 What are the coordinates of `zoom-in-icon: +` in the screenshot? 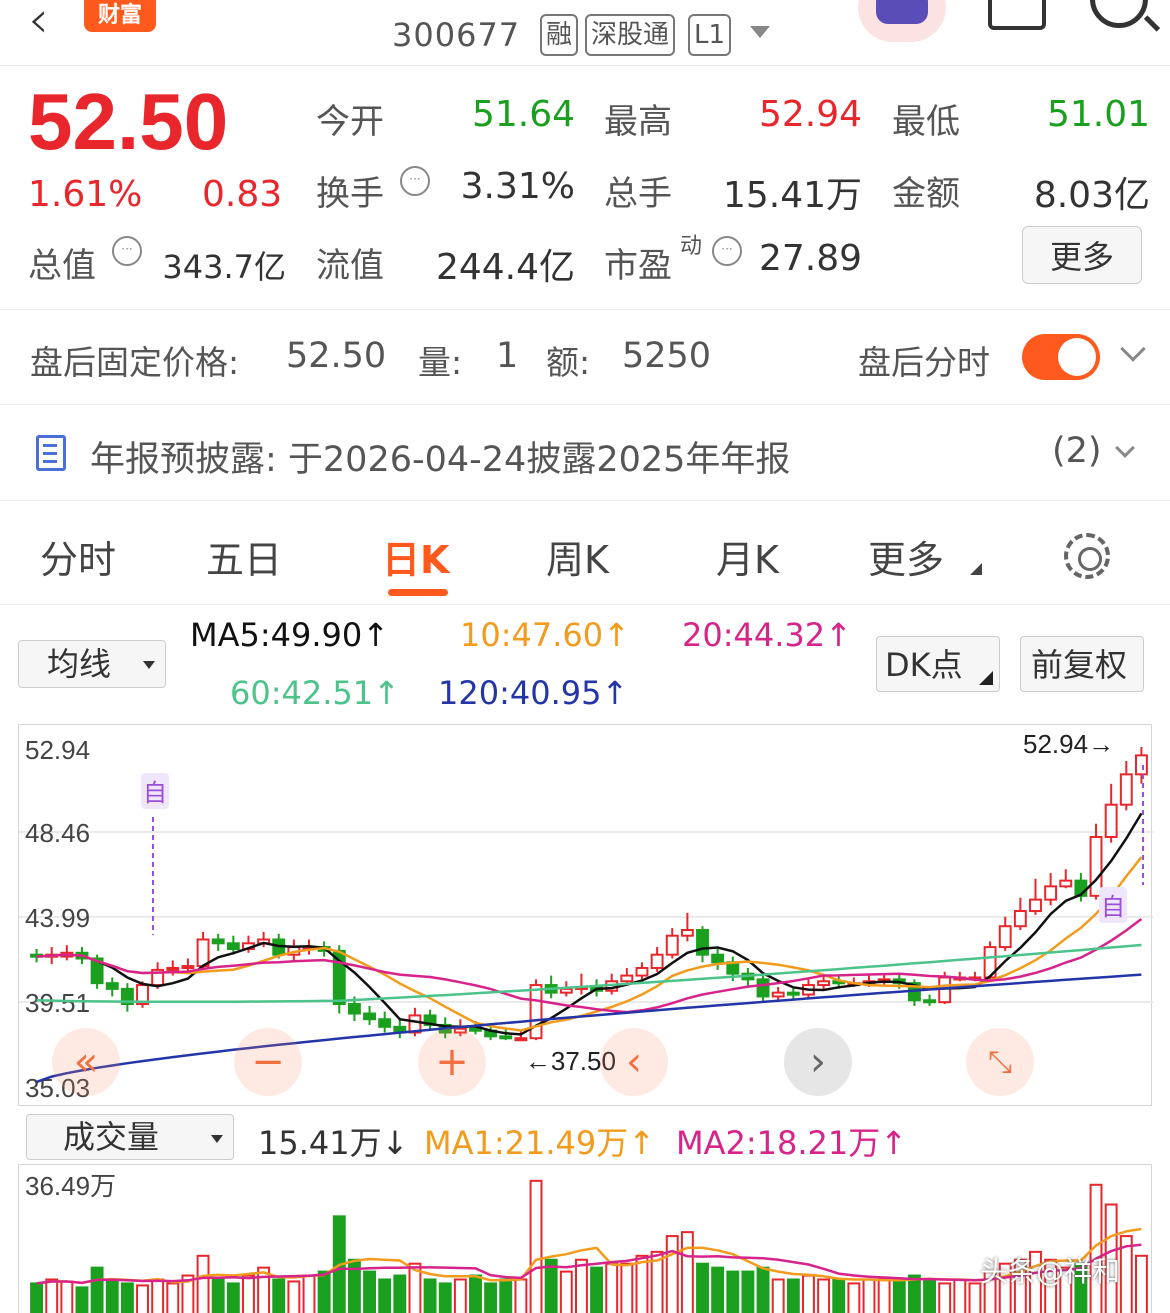 It's located at (452, 1062).